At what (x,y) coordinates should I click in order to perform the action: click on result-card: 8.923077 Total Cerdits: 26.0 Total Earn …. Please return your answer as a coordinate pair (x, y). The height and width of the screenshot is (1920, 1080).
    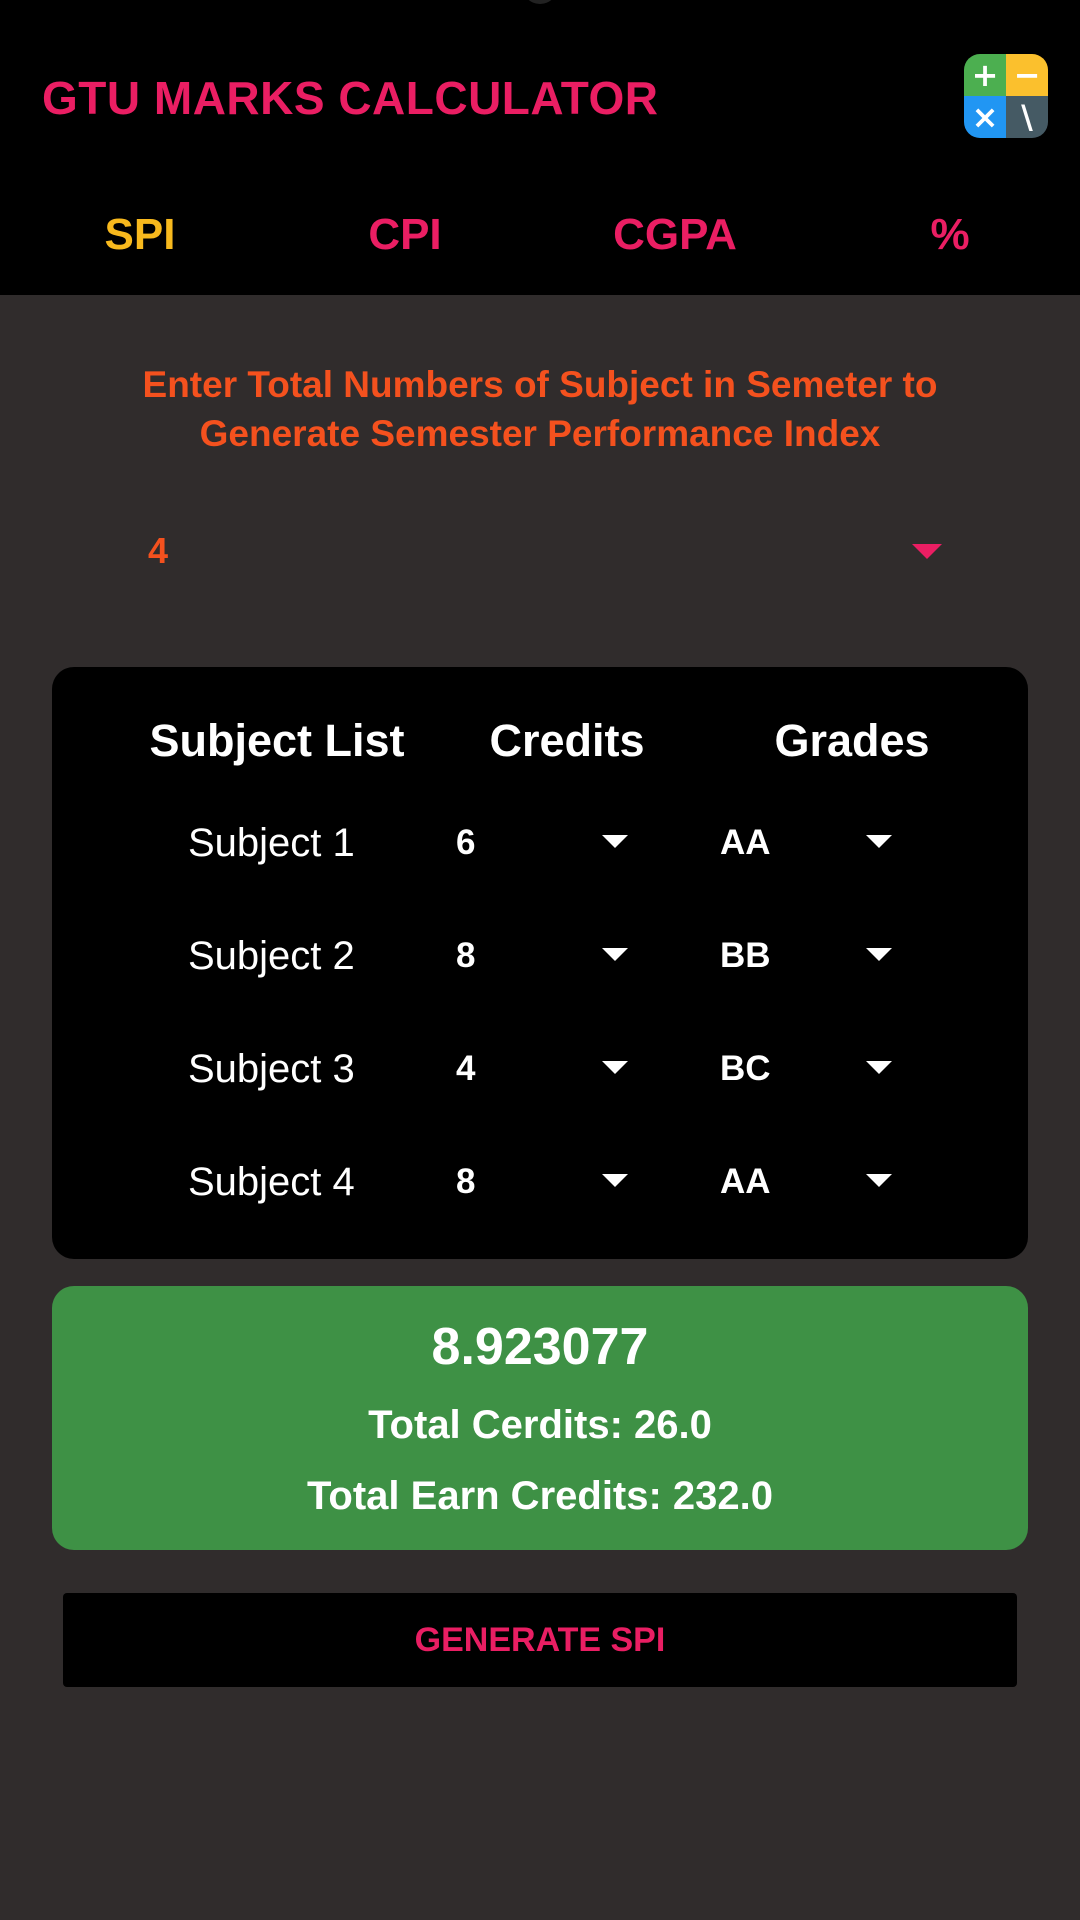
    Looking at the image, I should click on (540, 1418).